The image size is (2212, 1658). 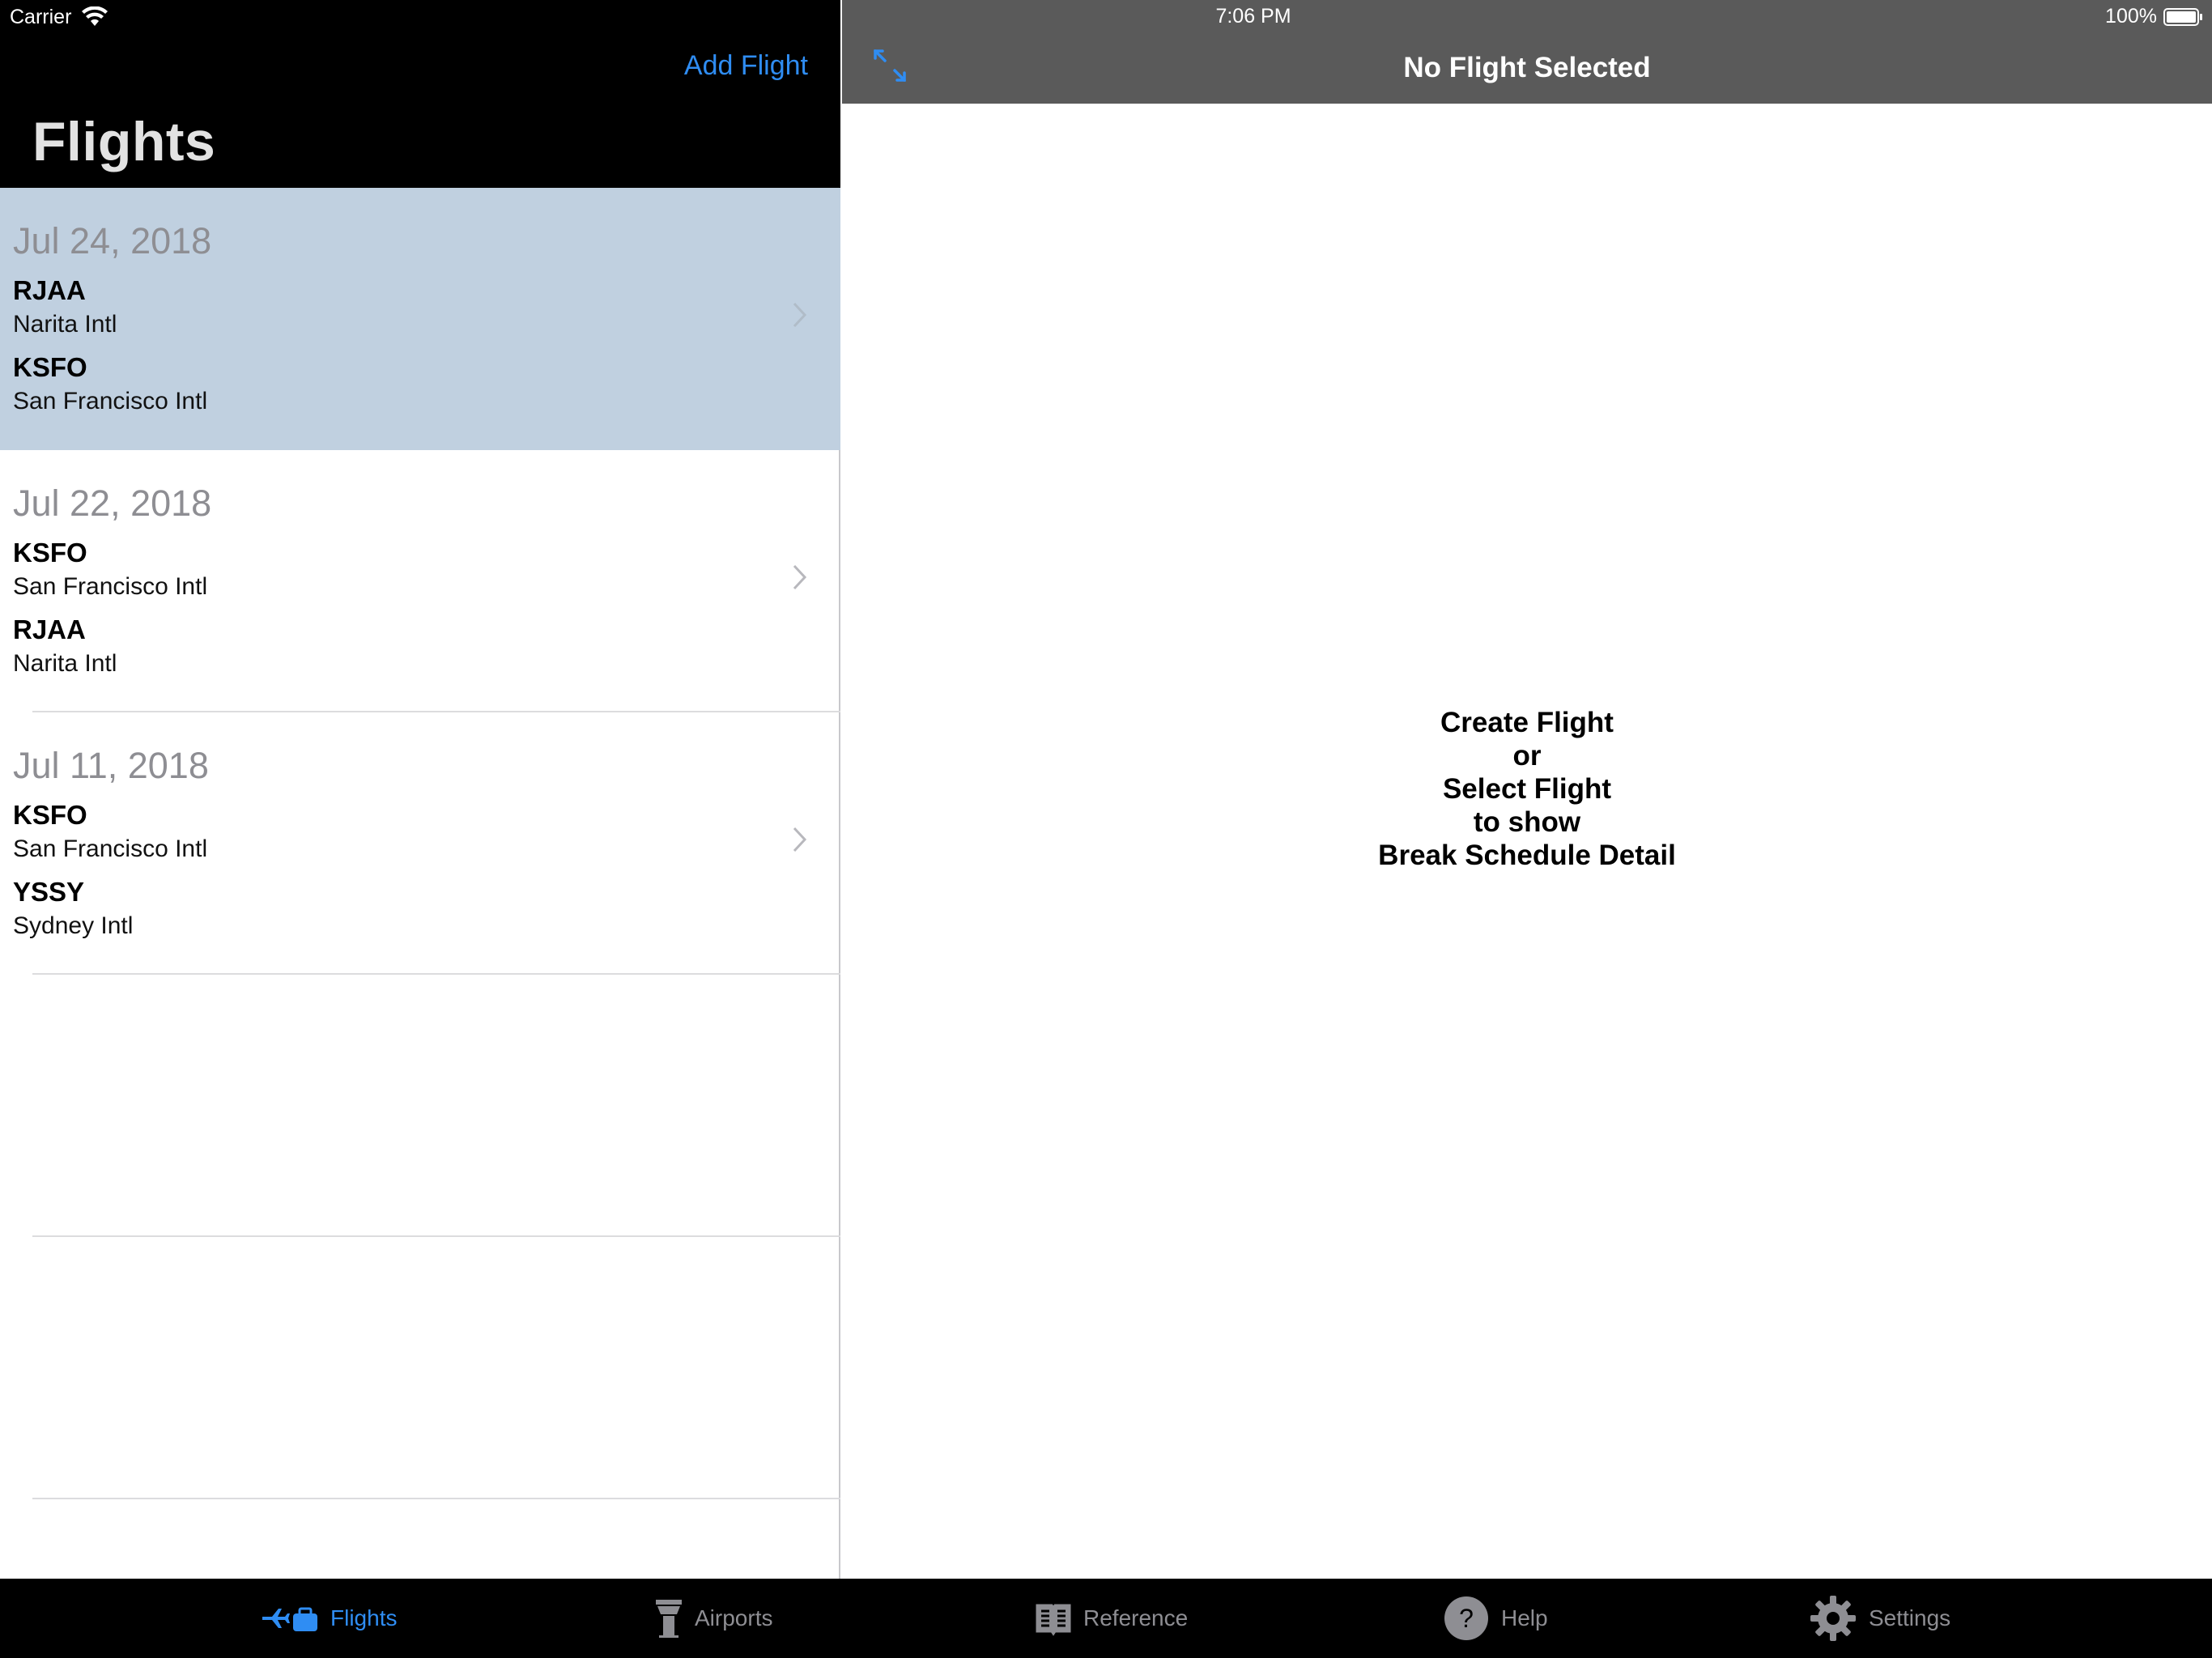 I want to click on gear-icon, so click(x=1833, y=1618).